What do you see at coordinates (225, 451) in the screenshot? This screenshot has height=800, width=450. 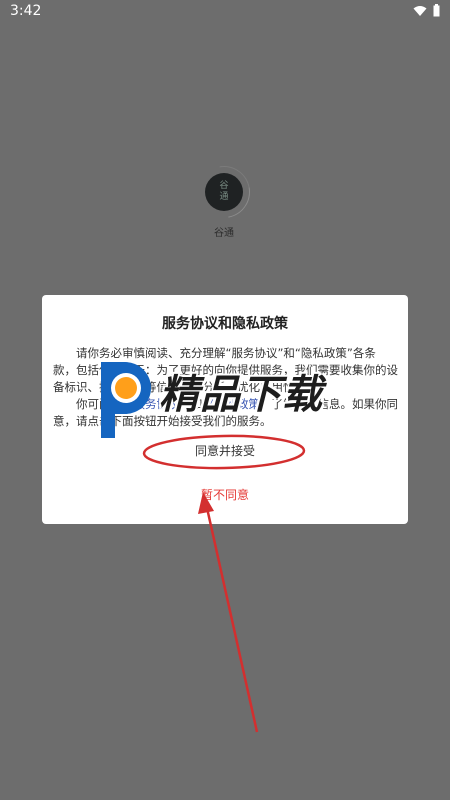 I see `accept-button: 同意并接受` at bounding box center [225, 451].